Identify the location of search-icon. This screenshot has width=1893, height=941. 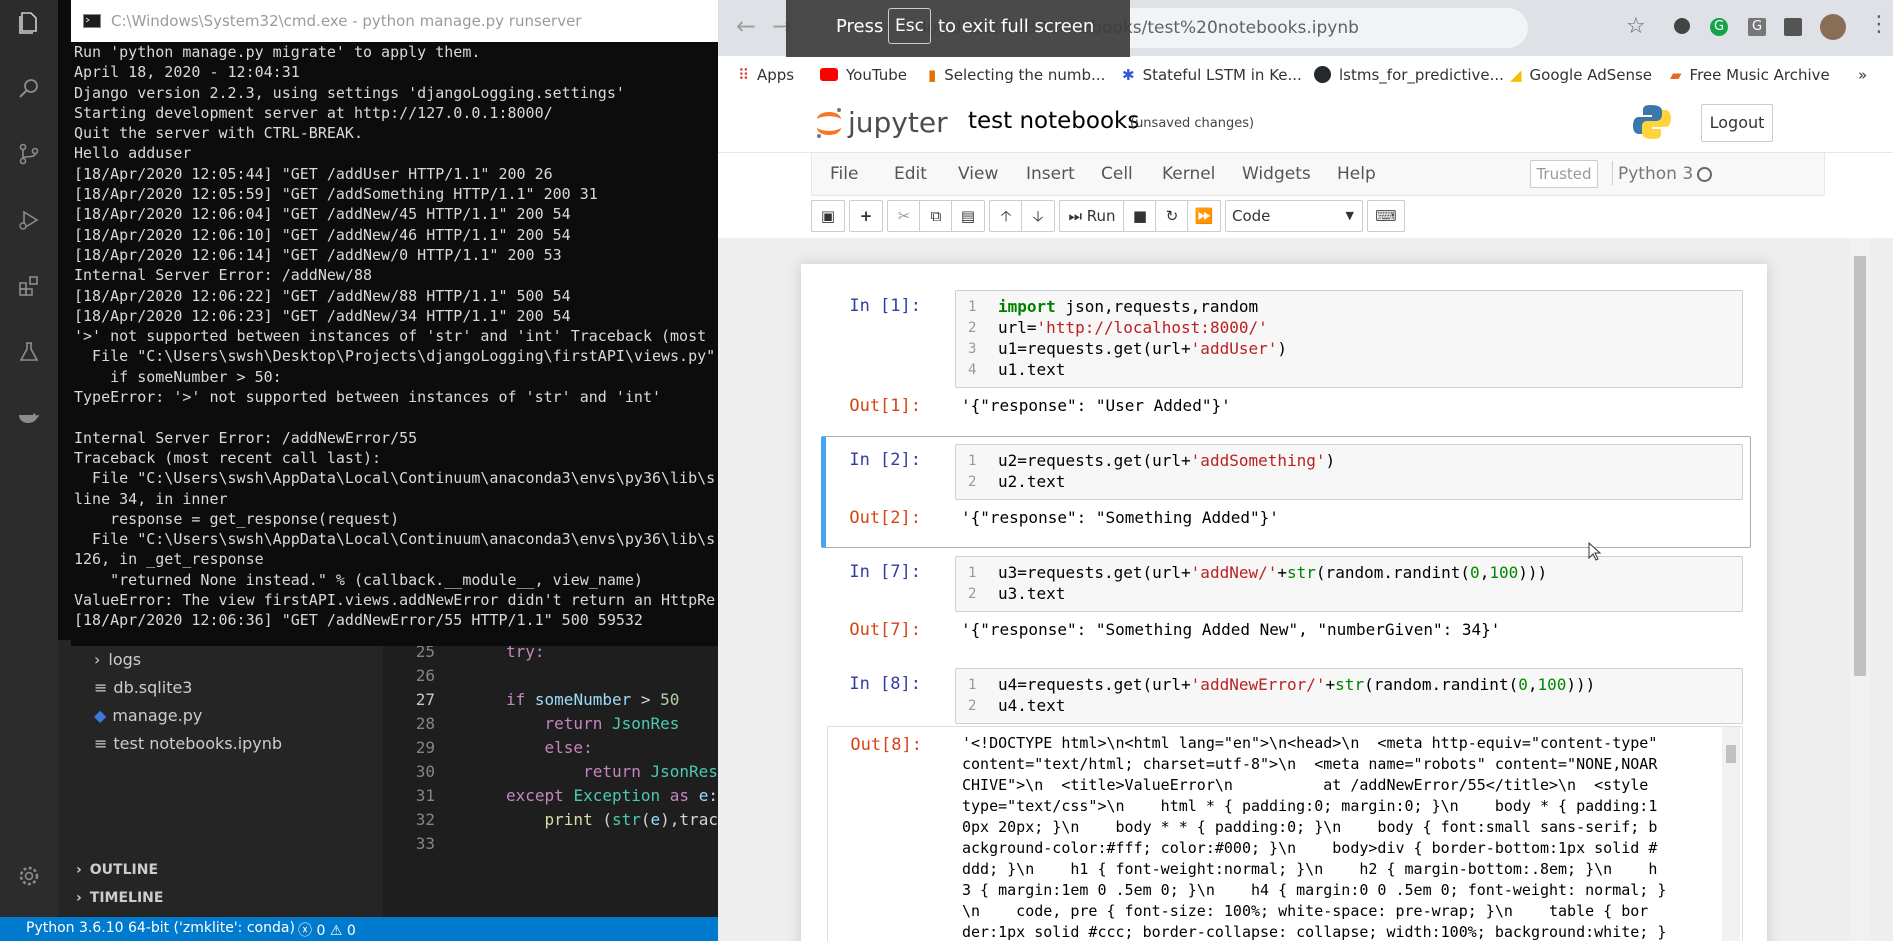
(29, 88).